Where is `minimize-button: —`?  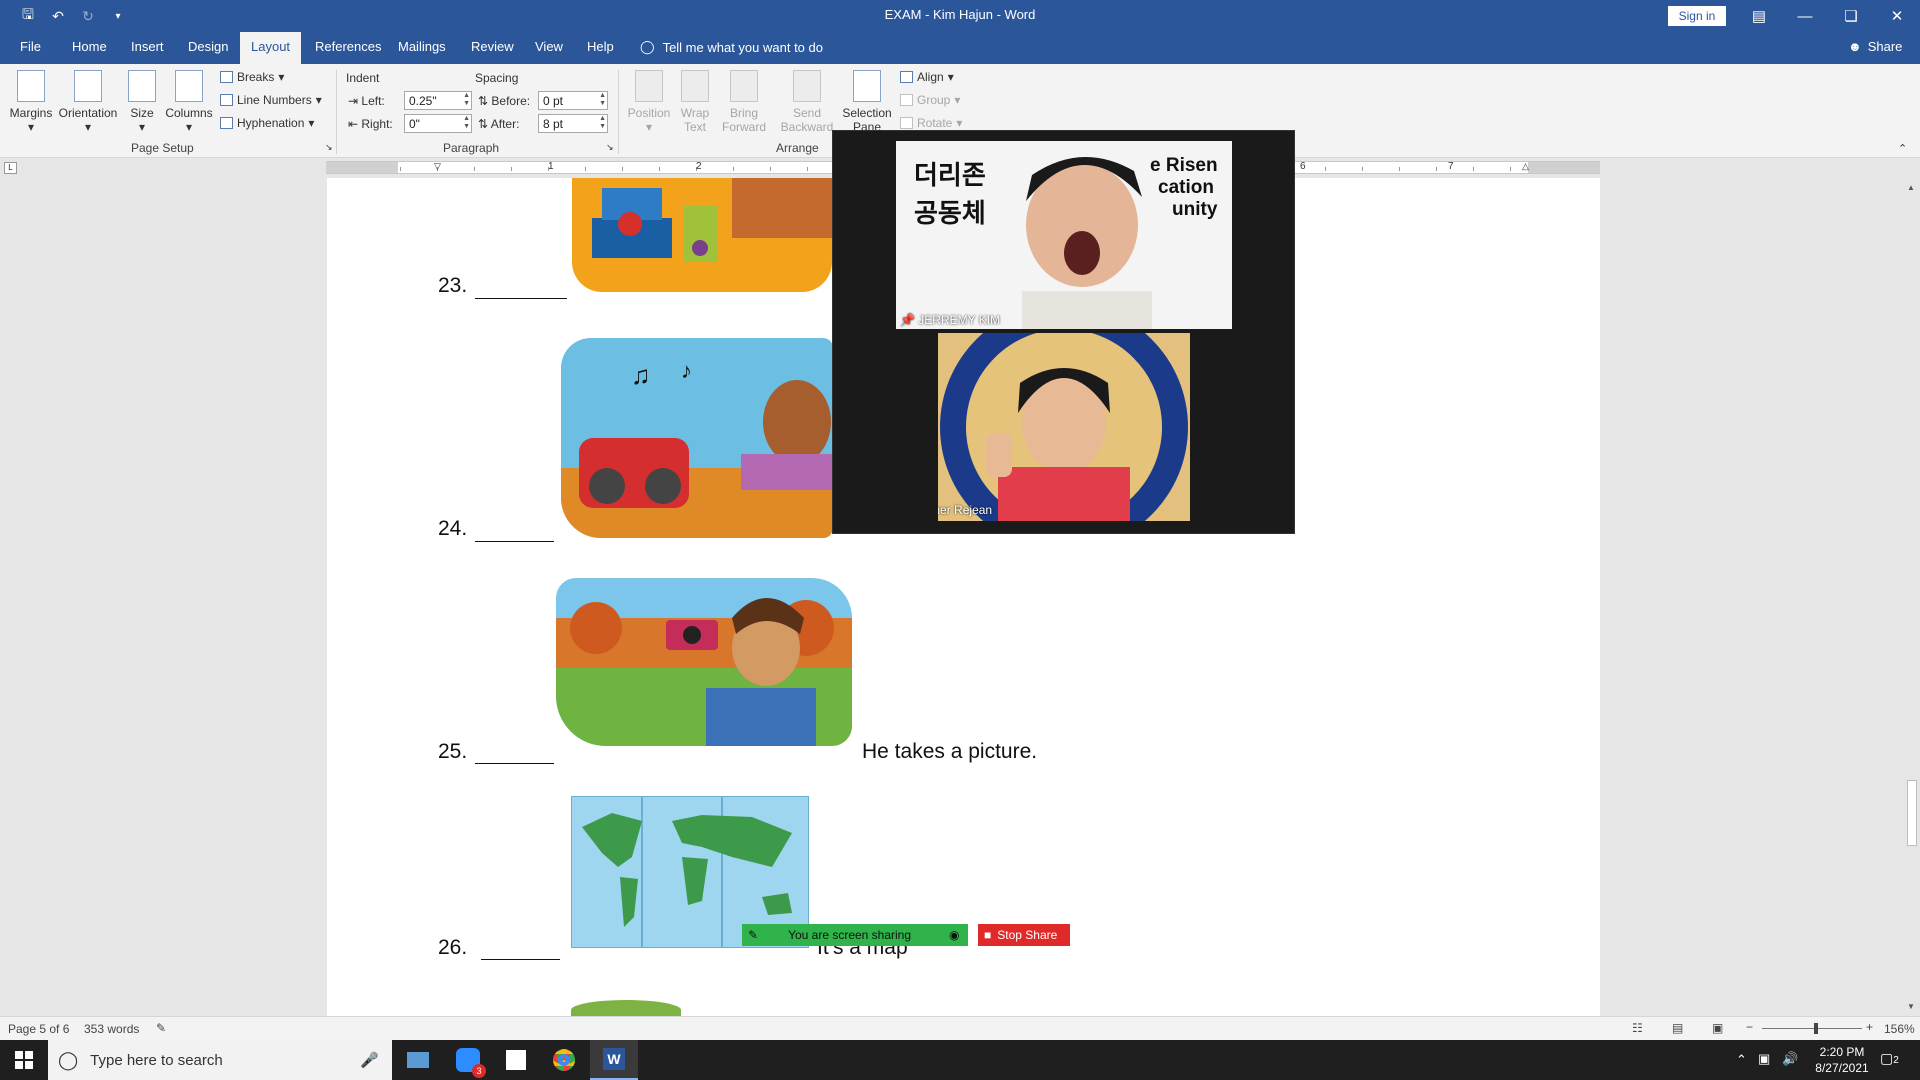 minimize-button: — is located at coordinates (1805, 16).